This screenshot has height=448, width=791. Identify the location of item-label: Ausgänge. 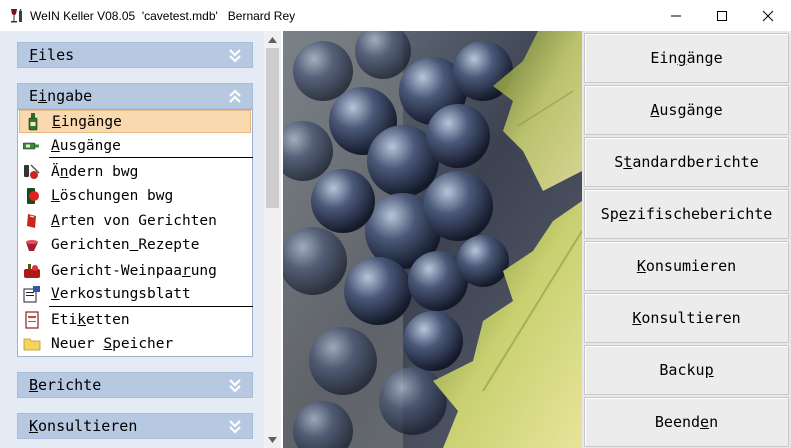
(86, 145).